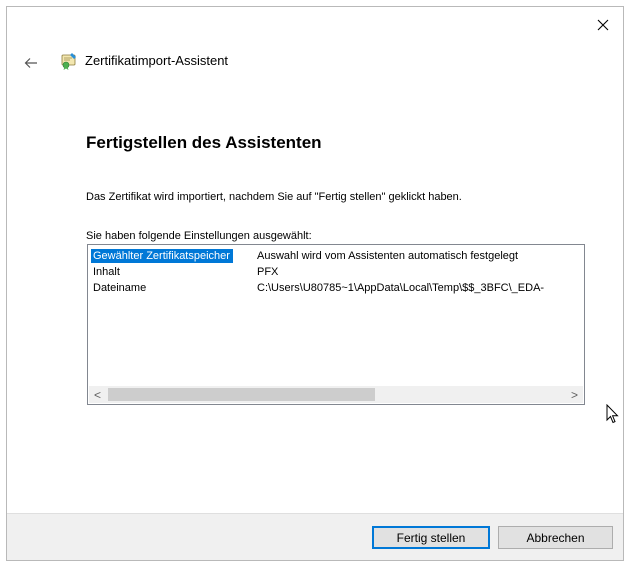  What do you see at coordinates (241, 394) in the screenshot?
I see `scrollbar-thumb` at bounding box center [241, 394].